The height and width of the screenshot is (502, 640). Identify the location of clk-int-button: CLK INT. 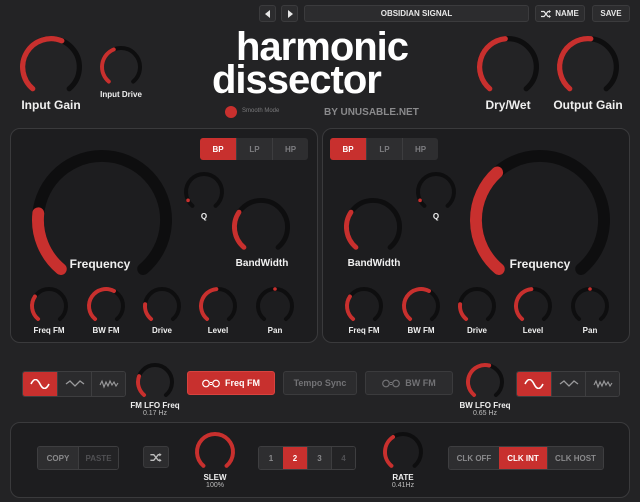
(523, 458).